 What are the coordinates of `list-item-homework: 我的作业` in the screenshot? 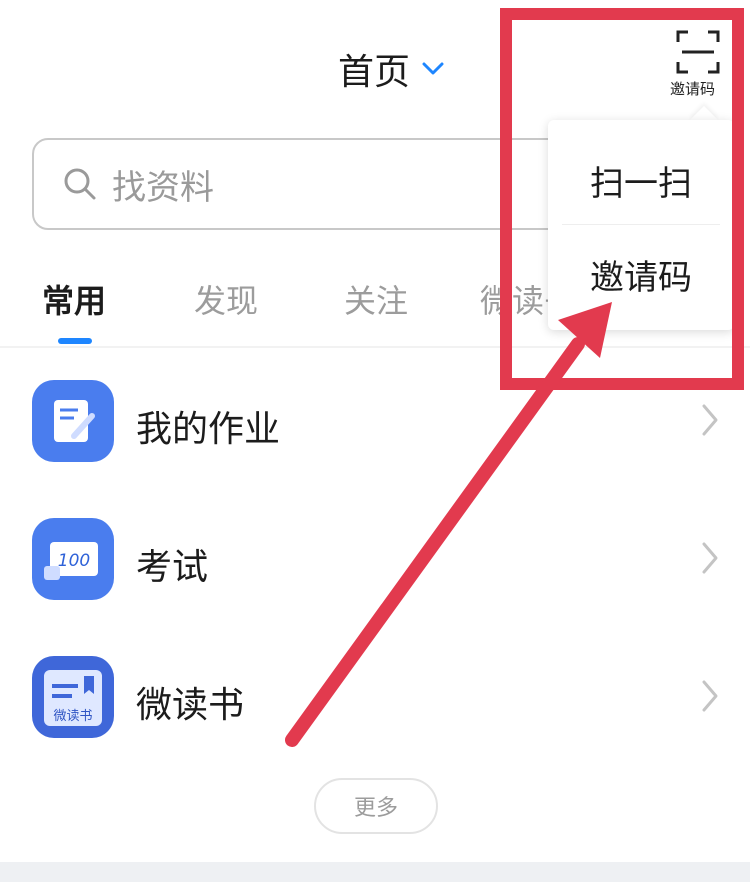 It's located at (375, 430).